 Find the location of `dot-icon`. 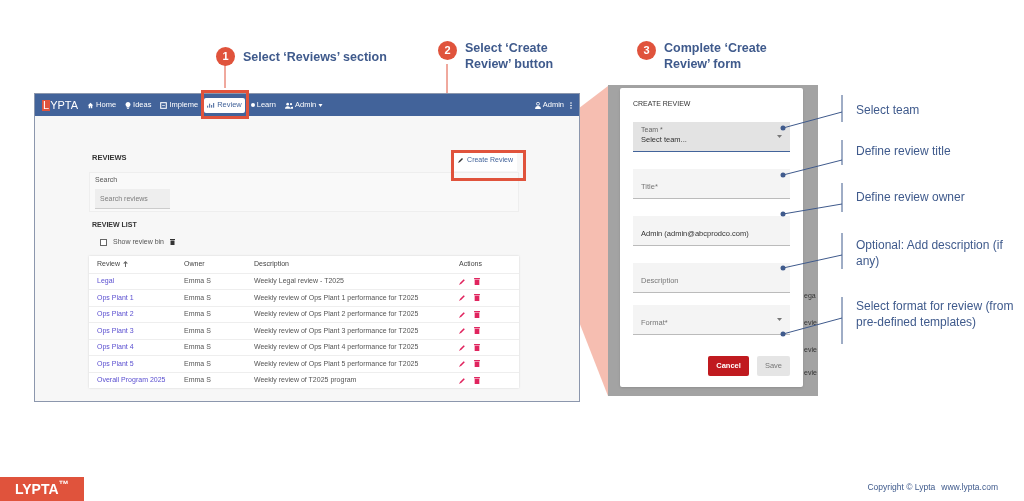

dot-icon is located at coordinates (252, 105).